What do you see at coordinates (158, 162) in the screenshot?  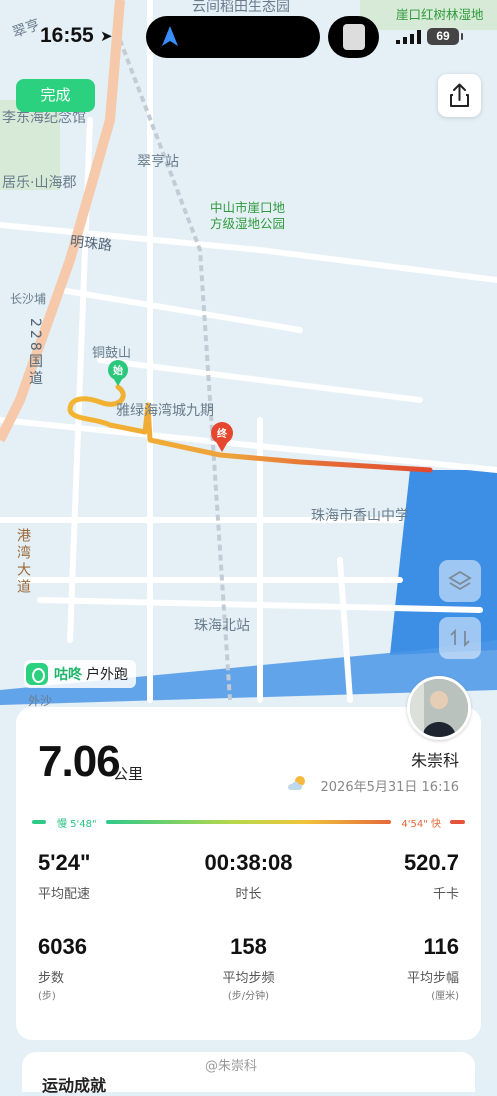 I see `map-label-station: 翠亨站` at bounding box center [158, 162].